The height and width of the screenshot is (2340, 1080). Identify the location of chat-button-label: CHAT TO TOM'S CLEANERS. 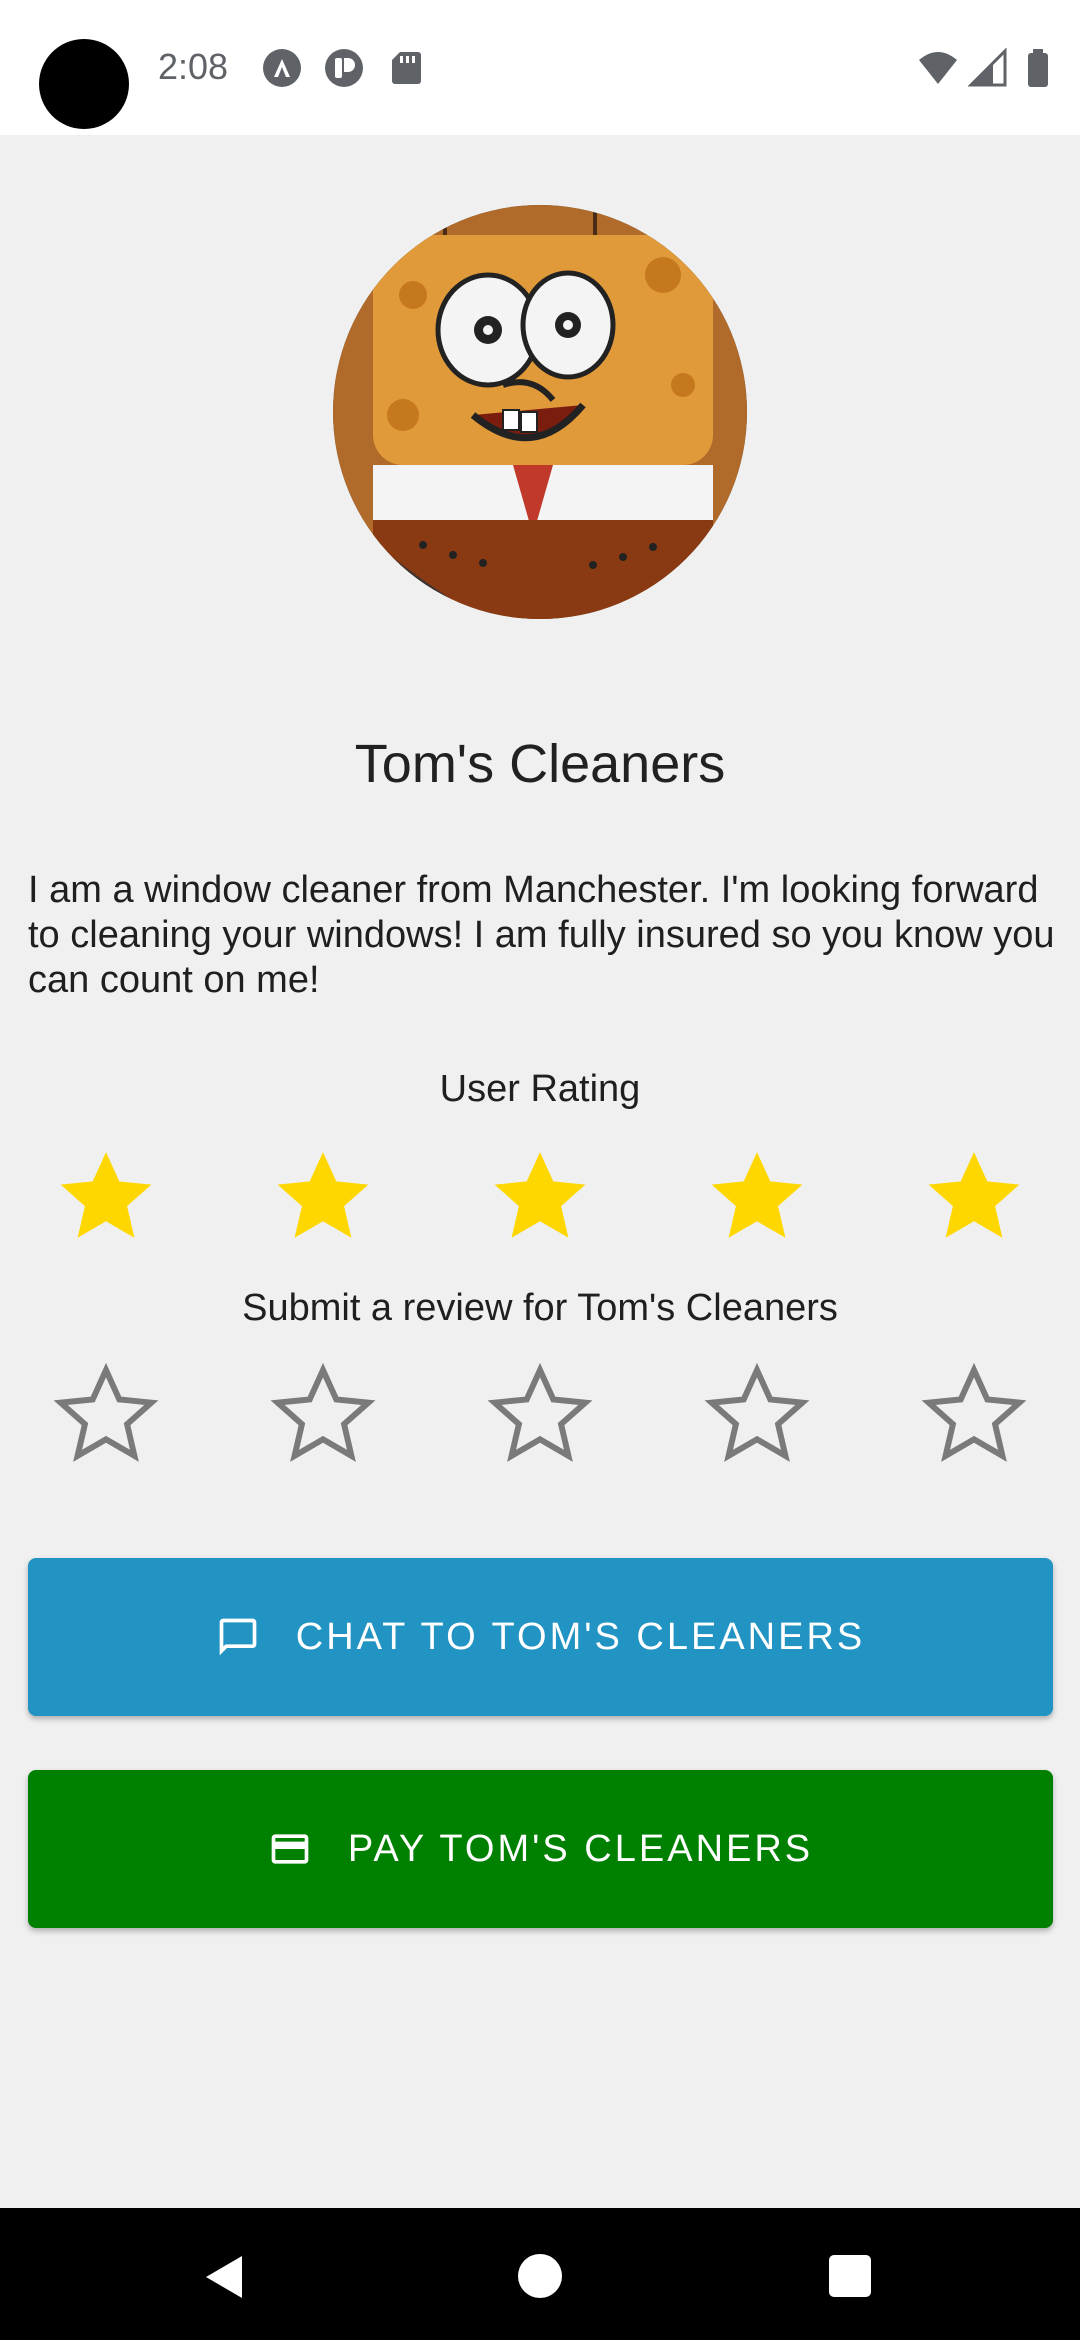
(580, 1636).